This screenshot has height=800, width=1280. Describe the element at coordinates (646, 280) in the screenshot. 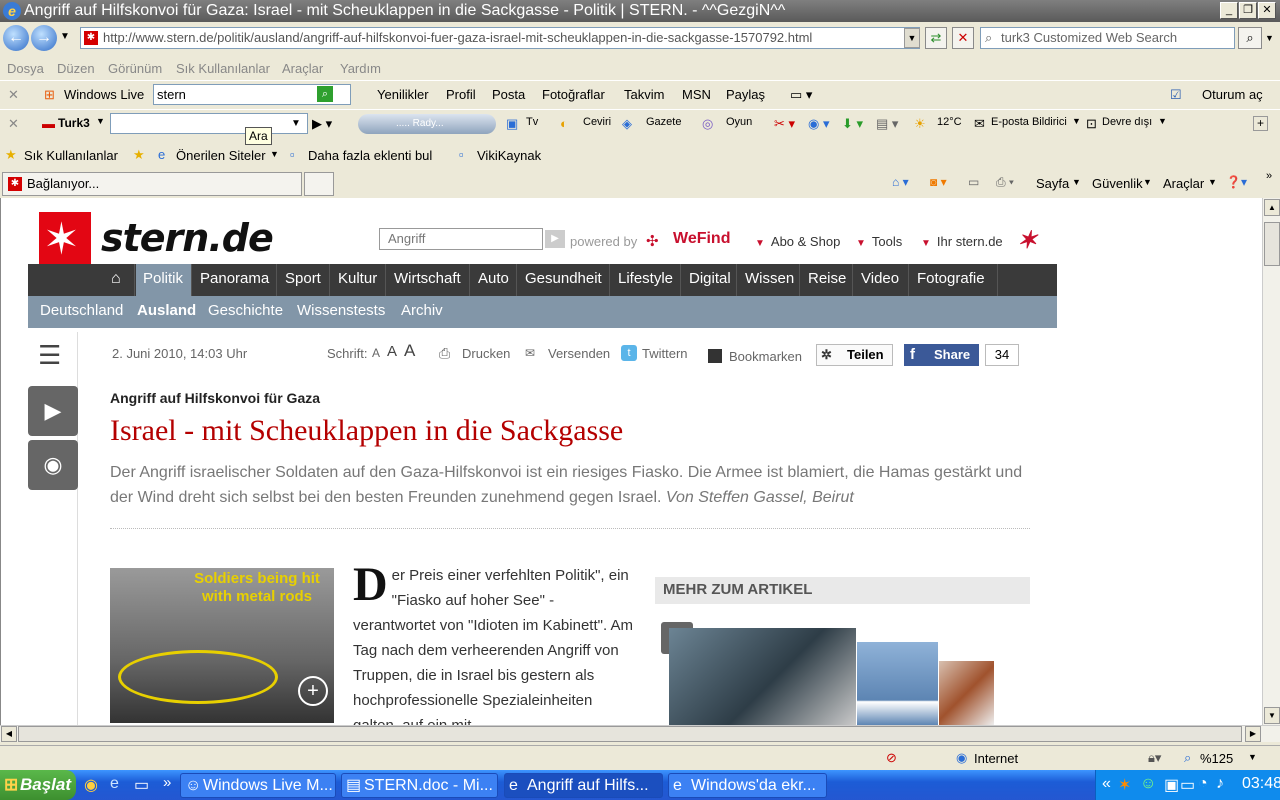

I see `nav-lifestyle: Lifestyle` at that location.